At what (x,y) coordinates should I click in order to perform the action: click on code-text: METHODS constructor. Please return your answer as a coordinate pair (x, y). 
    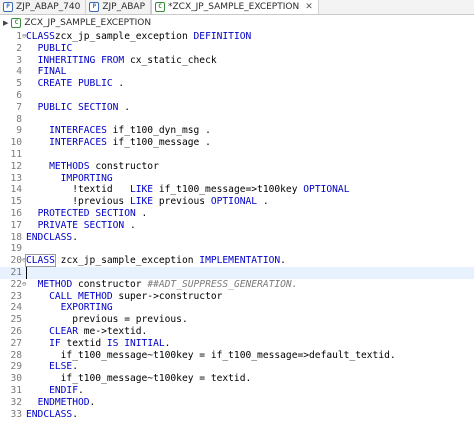
    Looking at the image, I should click on (92, 167).